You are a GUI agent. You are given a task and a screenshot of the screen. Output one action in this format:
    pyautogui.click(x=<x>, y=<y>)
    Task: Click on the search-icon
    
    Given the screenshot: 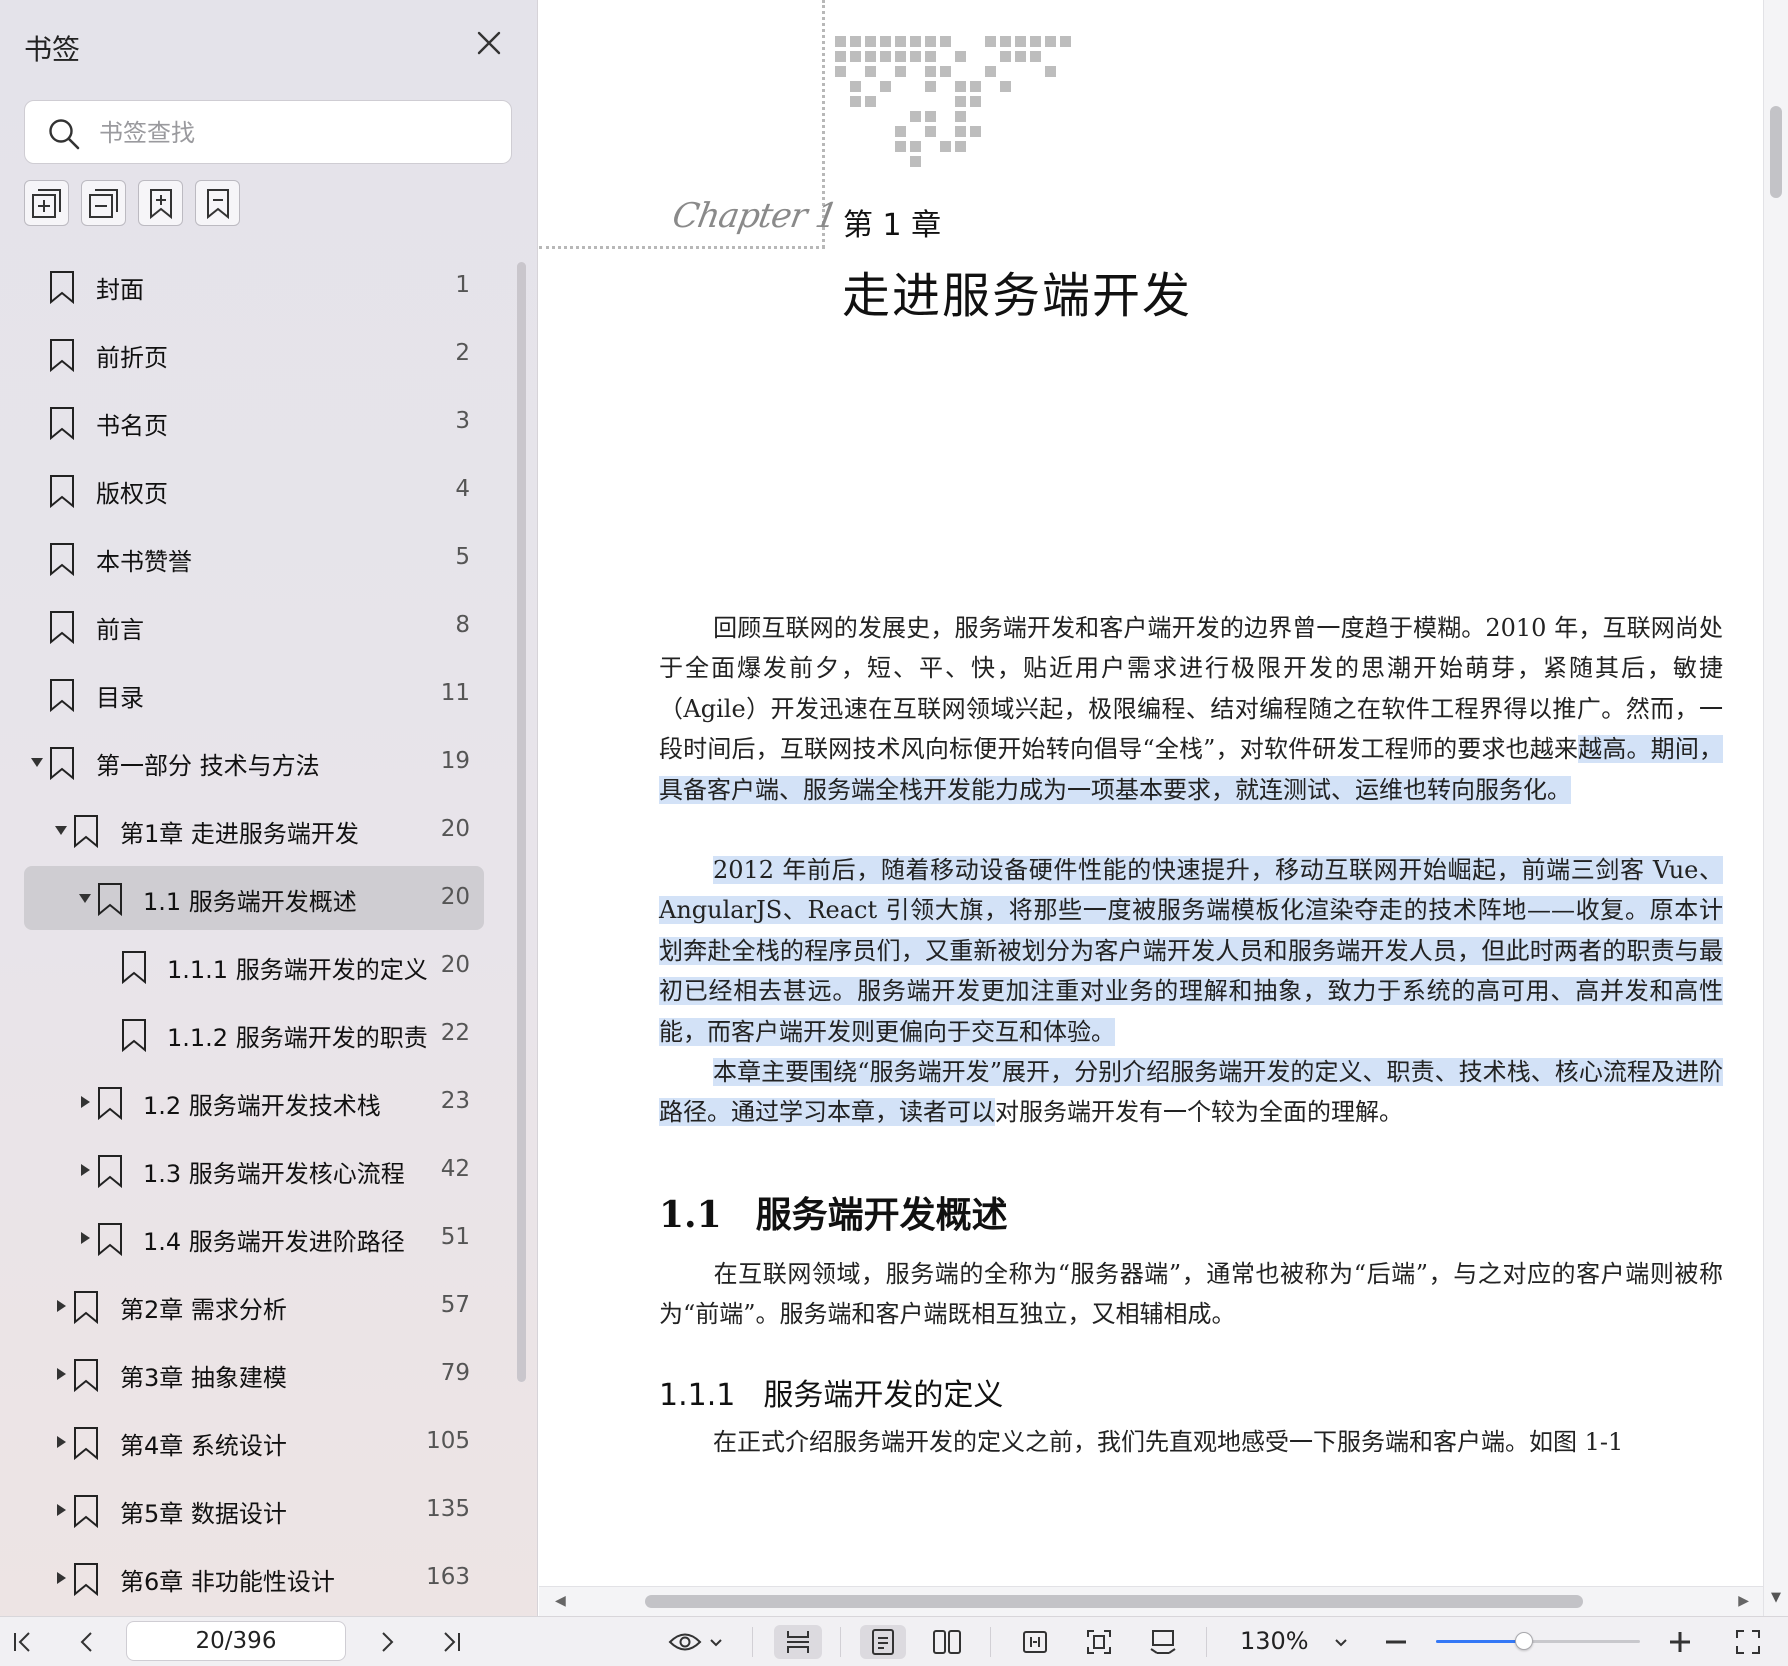 What is the action you would take?
    pyautogui.click(x=64, y=134)
    